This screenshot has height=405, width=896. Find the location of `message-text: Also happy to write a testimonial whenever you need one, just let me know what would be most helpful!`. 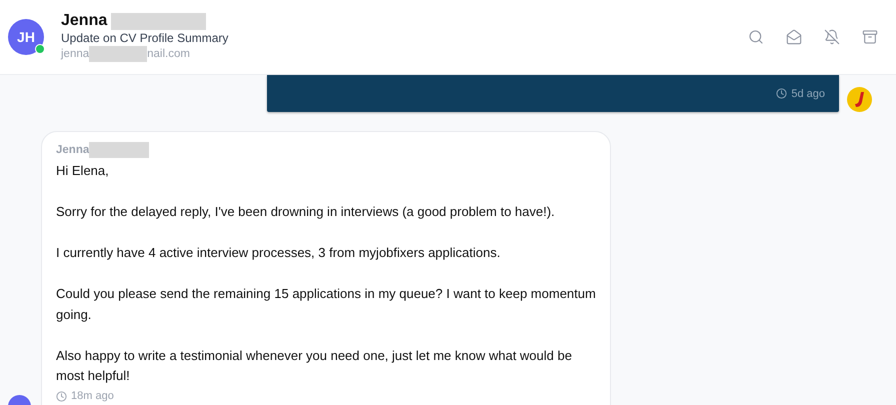

message-text: Also happy to write a testimonial whenever you need one, just let me know what would be most helpful! is located at coordinates (314, 365).